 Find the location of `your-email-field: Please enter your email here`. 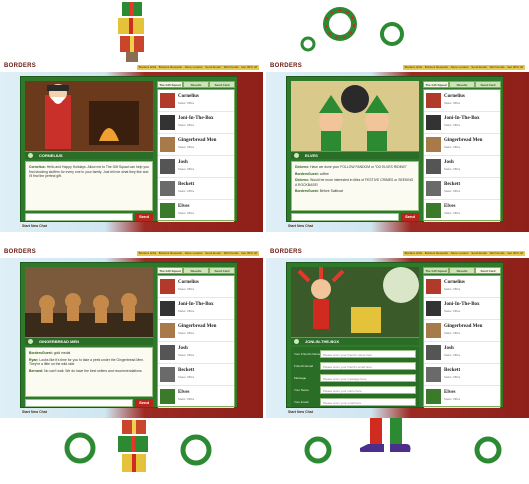

your-email-field: Please enter your email here is located at coordinates (368, 402).